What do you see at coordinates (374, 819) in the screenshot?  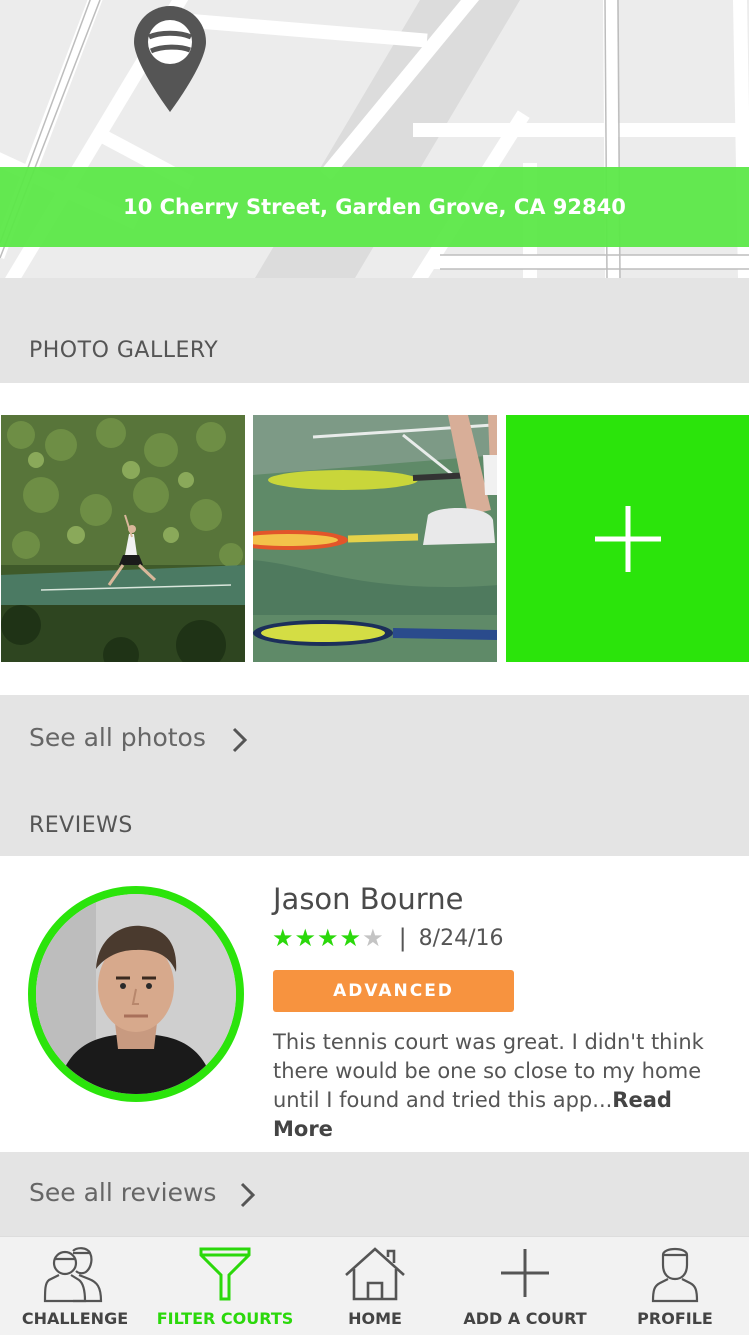 I see `reviews-header: REVIEWS` at bounding box center [374, 819].